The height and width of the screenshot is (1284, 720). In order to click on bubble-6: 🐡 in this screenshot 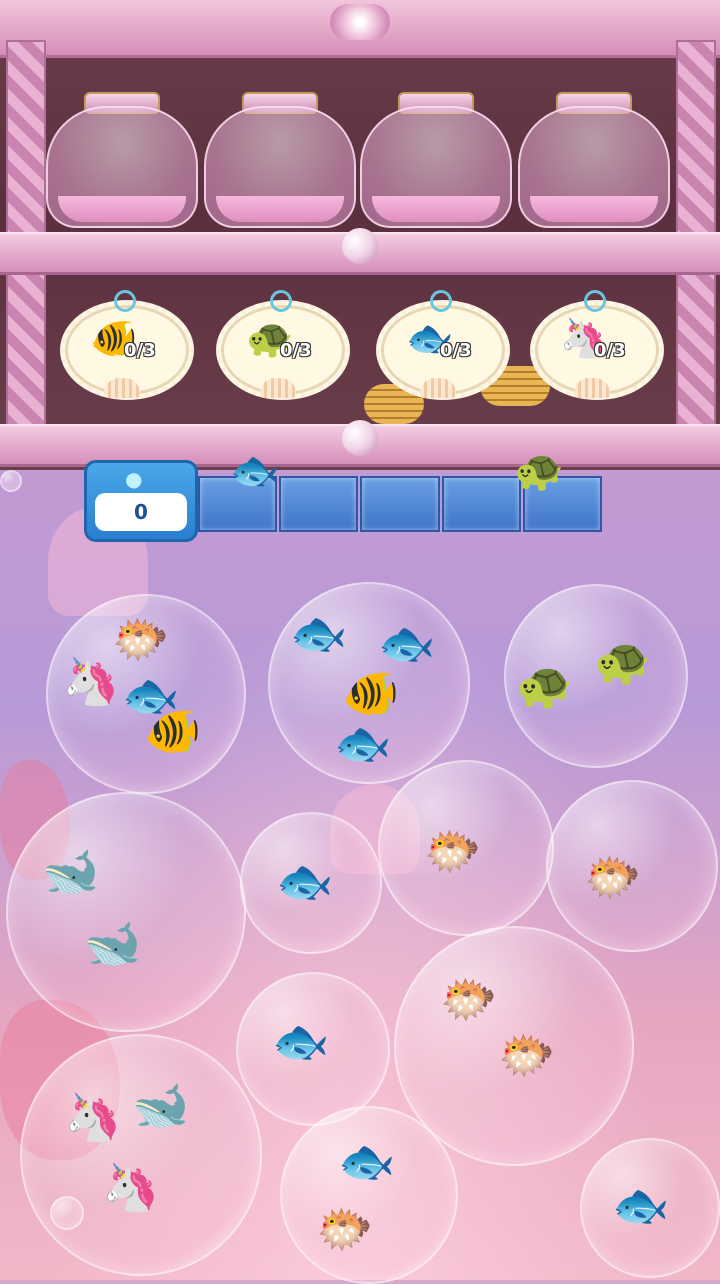, I will do `click(466, 848)`.